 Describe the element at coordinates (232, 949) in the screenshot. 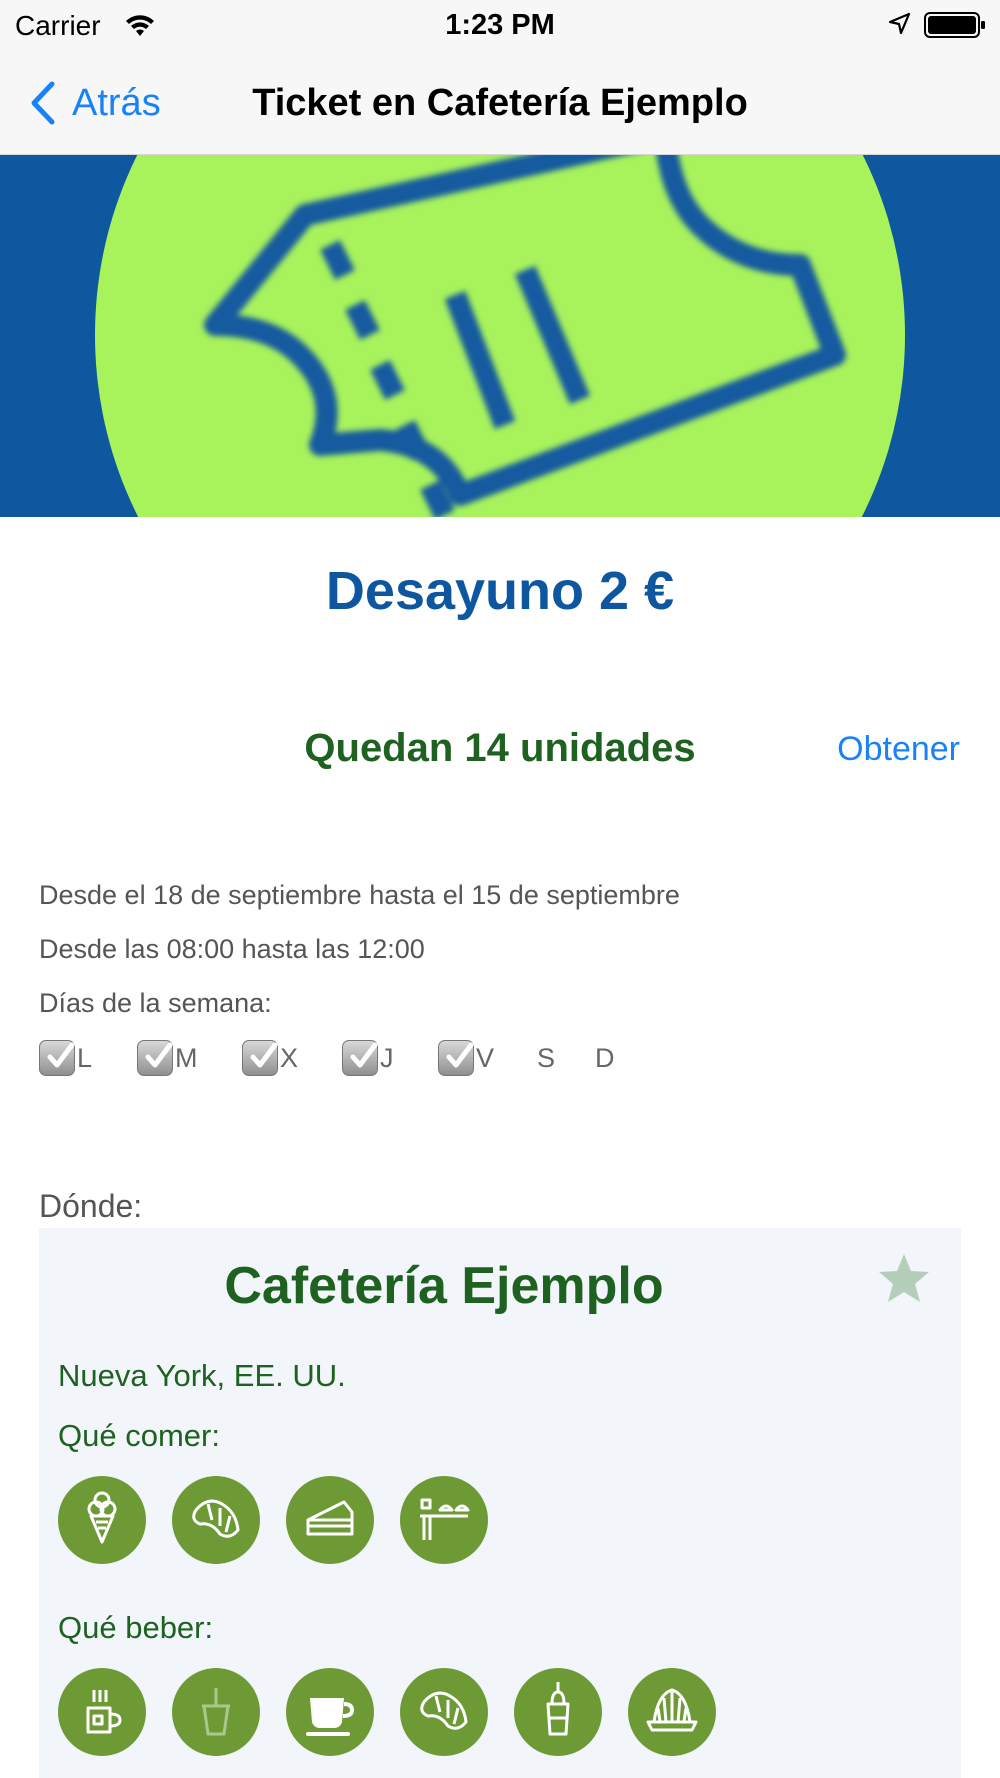

I see `time-range: Desde las 08:00 hasta las 12:00` at that location.